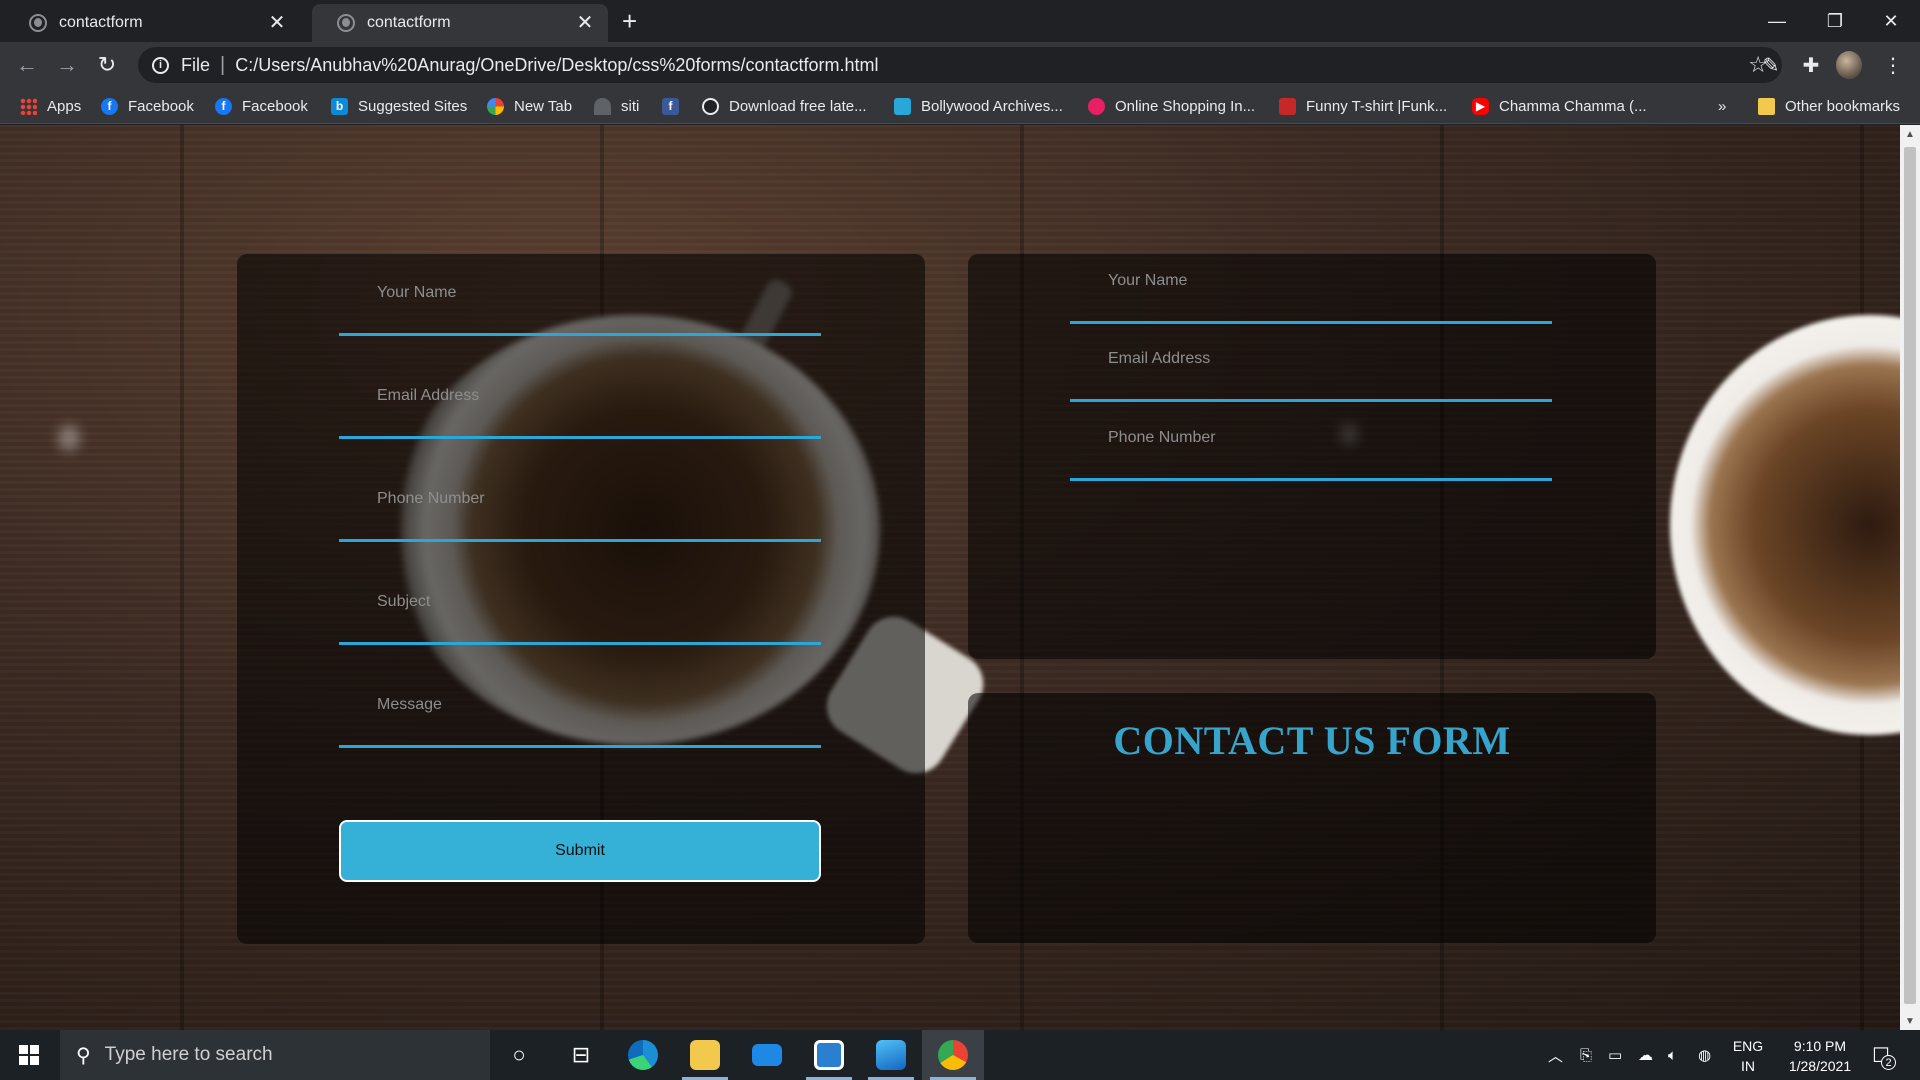 The width and height of the screenshot is (1920, 1080). What do you see at coordinates (1615, 1055) in the screenshot?
I see `battery-icon: ▭` at bounding box center [1615, 1055].